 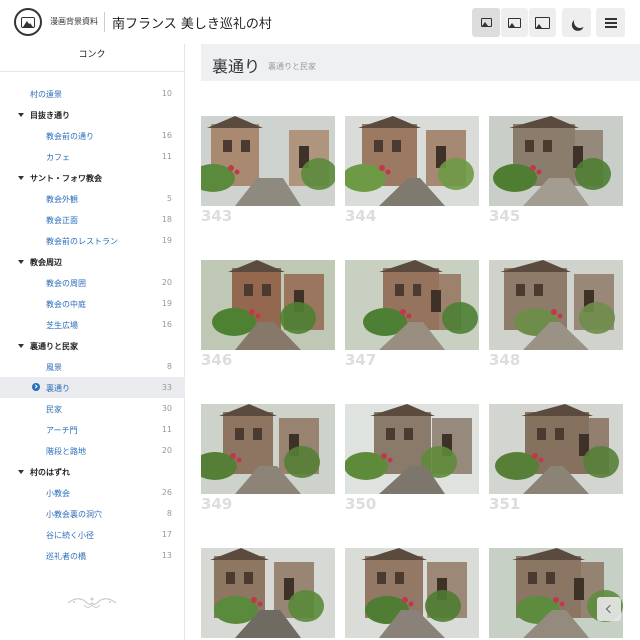 I want to click on sidebar-item: 風景 8, so click(x=92, y=366).